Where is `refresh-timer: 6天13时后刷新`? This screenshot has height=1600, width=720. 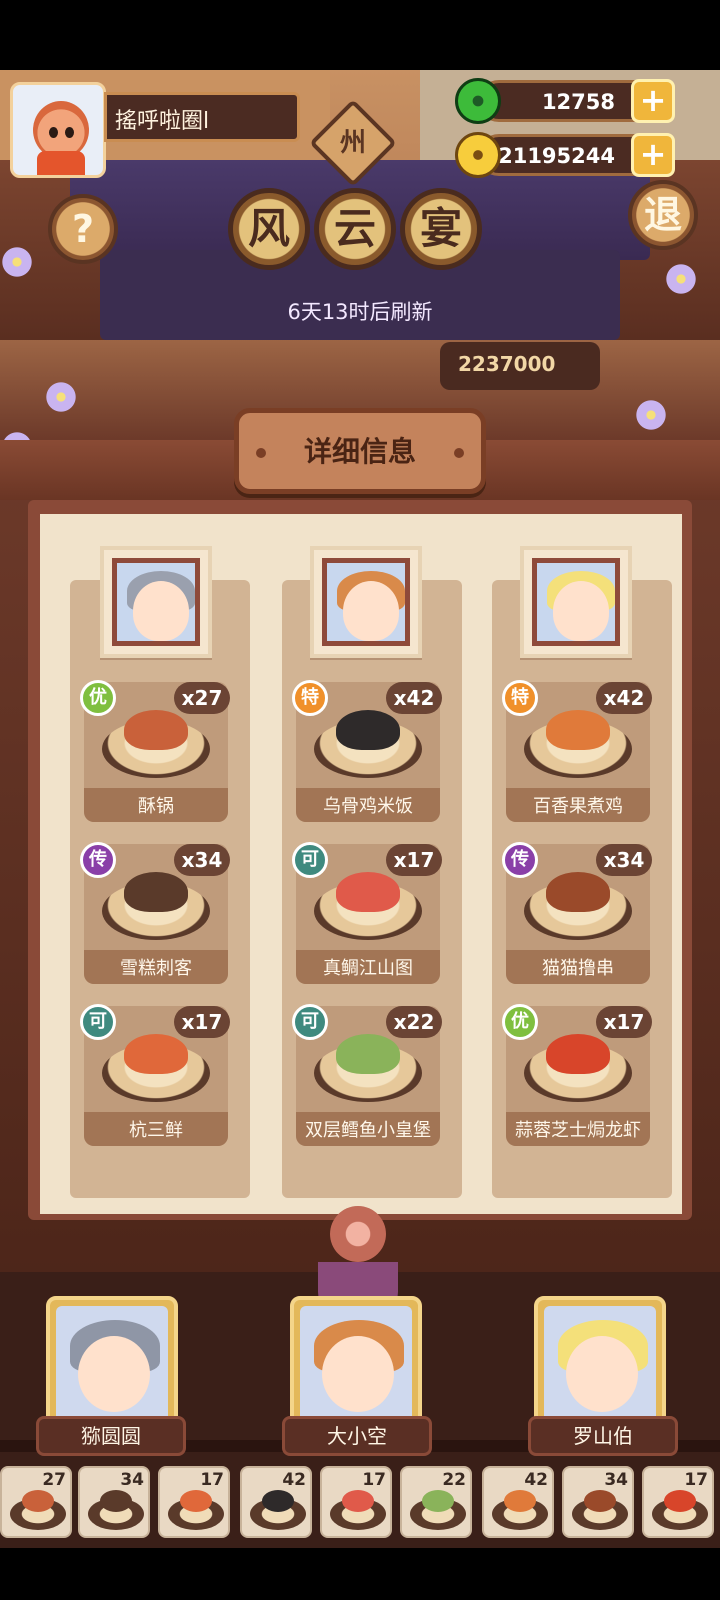 refresh-timer: 6天13时后刷新 is located at coordinates (360, 312).